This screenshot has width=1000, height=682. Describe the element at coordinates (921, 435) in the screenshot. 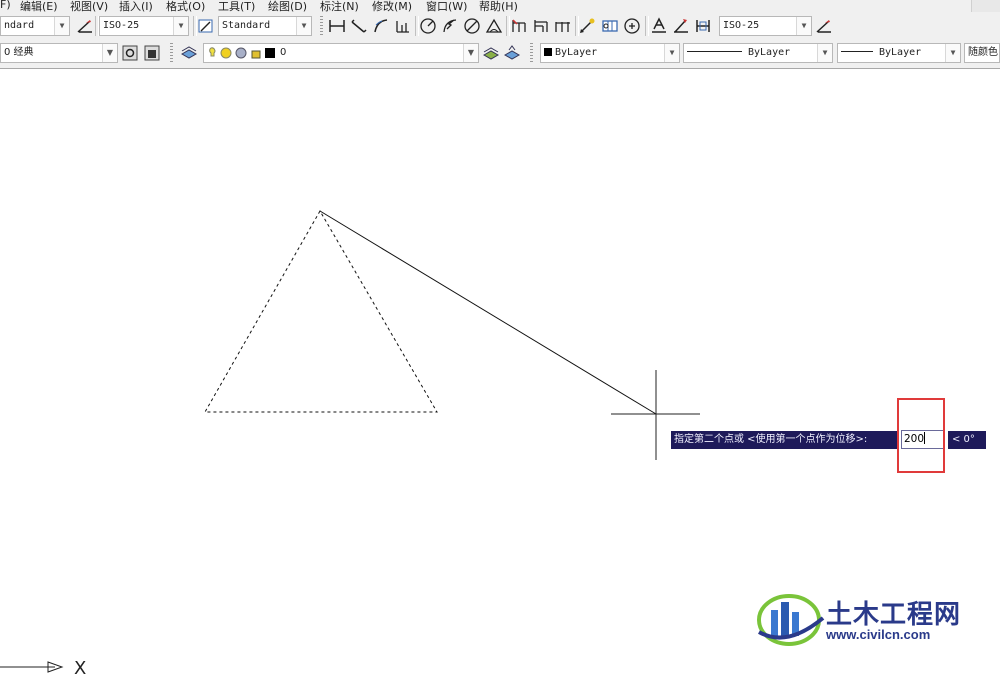

I see `annotation-highlight-box` at that location.